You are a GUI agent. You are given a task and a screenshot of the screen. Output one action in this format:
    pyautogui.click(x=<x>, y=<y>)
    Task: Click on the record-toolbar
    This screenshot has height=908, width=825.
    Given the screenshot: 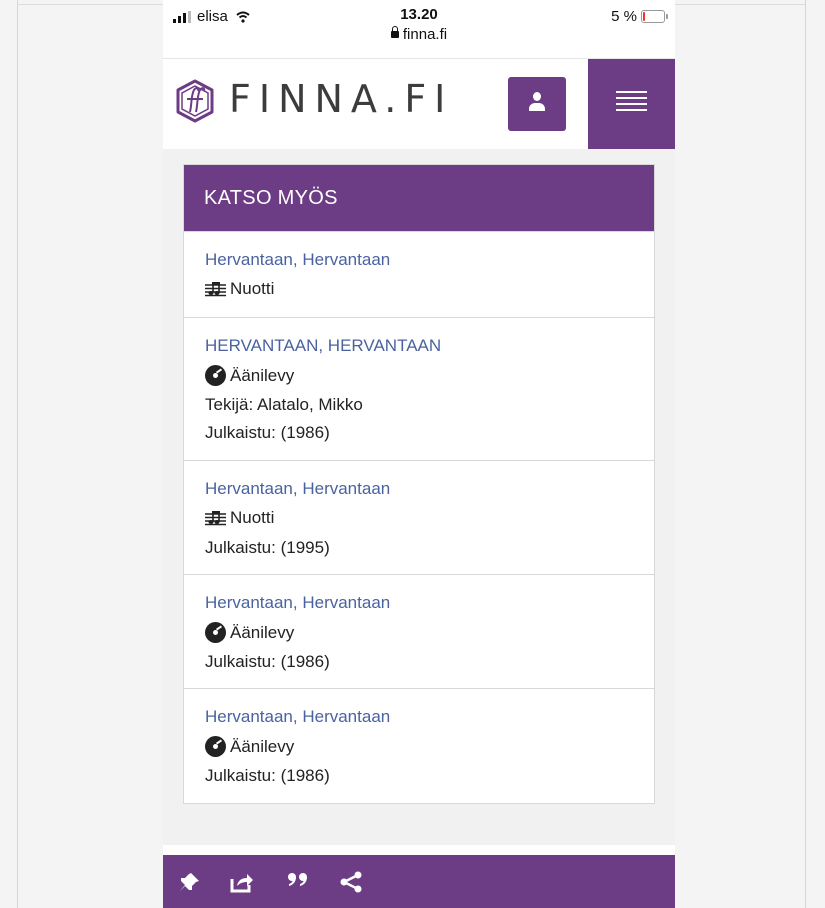 What is the action you would take?
    pyautogui.click(x=419, y=881)
    